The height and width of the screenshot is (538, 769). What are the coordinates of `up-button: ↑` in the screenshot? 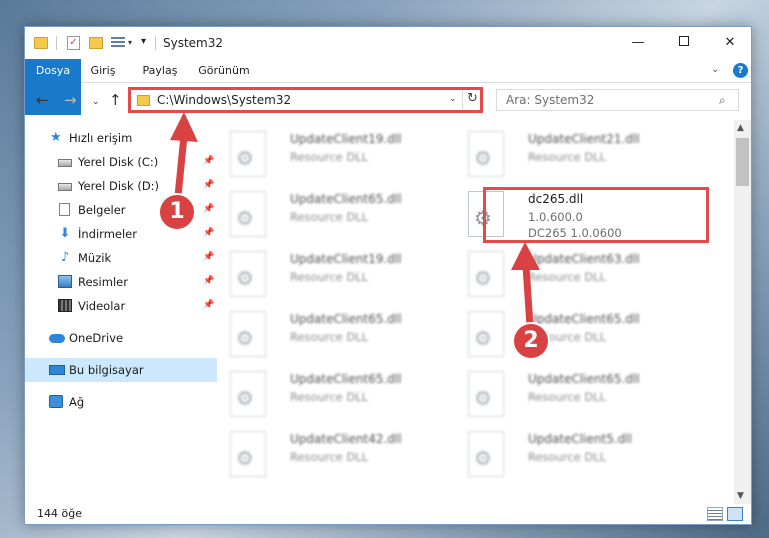 It's located at (115, 100).